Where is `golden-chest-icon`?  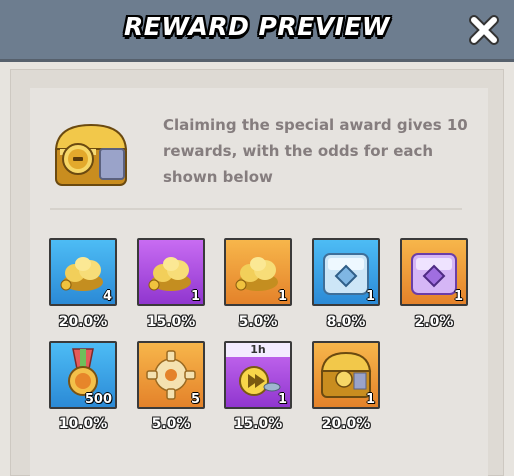 golden-chest-icon is located at coordinates (91, 154).